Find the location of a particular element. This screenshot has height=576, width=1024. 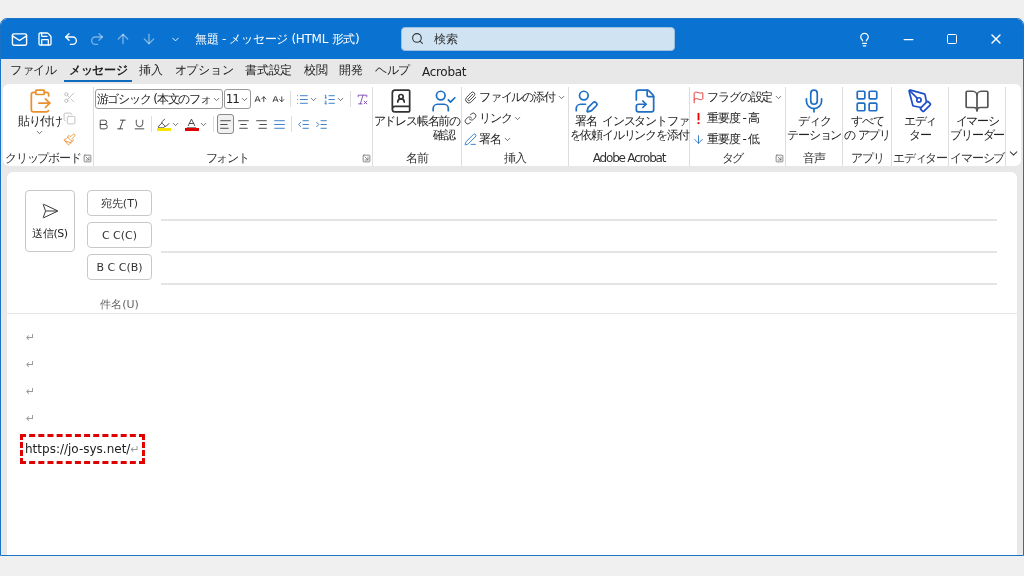

menu-tab: 挿入 is located at coordinates (151, 72).